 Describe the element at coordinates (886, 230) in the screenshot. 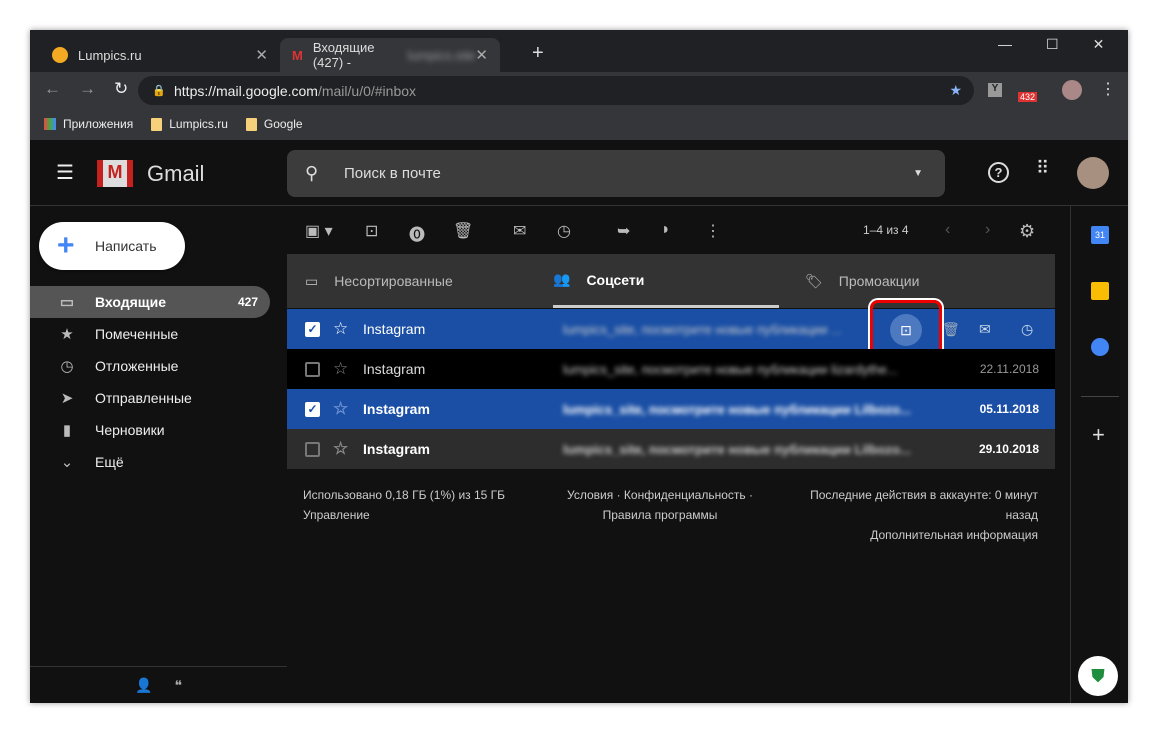

I see `pagination-text: 1–4 из 4` at that location.